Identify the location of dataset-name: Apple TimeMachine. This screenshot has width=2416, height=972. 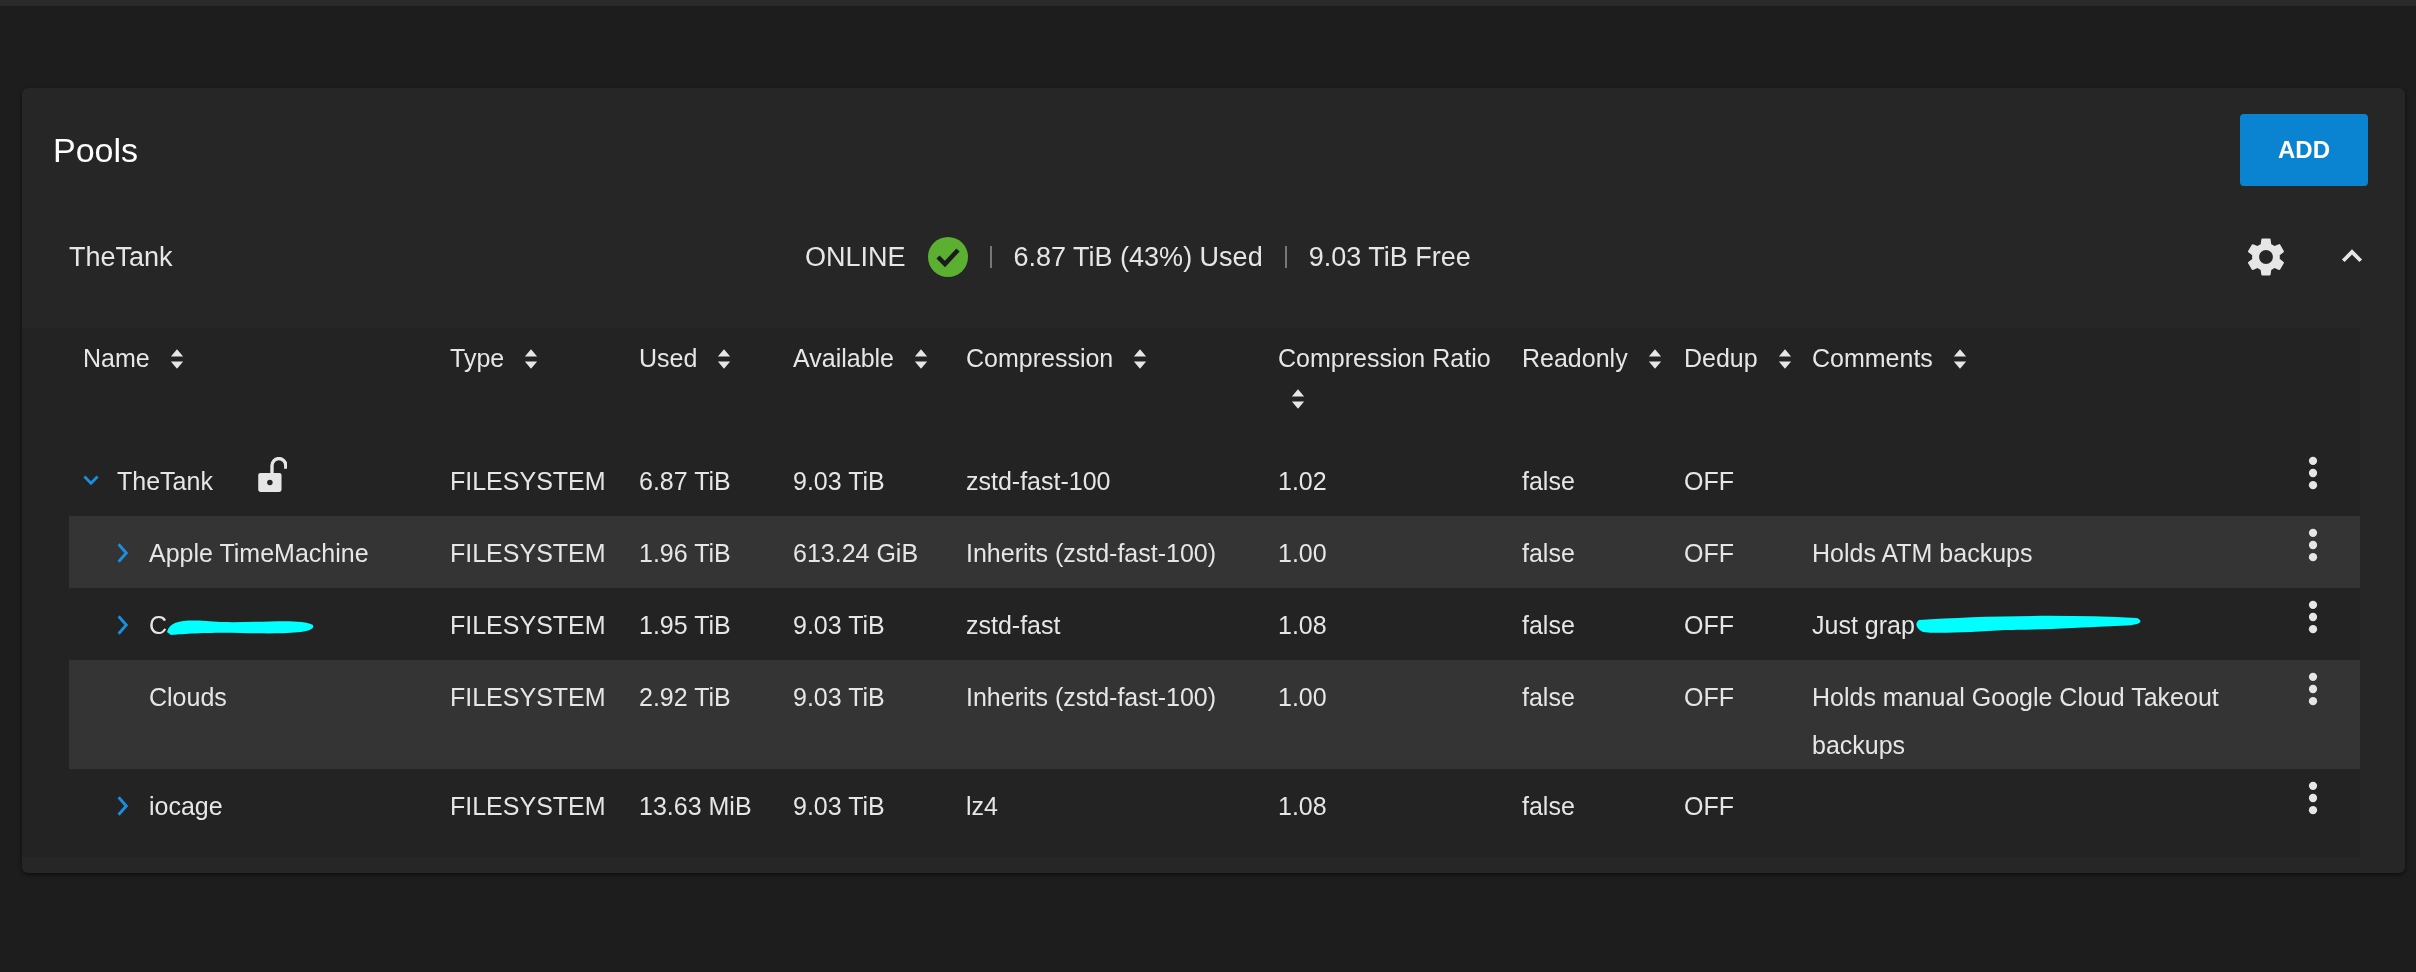
(259, 553).